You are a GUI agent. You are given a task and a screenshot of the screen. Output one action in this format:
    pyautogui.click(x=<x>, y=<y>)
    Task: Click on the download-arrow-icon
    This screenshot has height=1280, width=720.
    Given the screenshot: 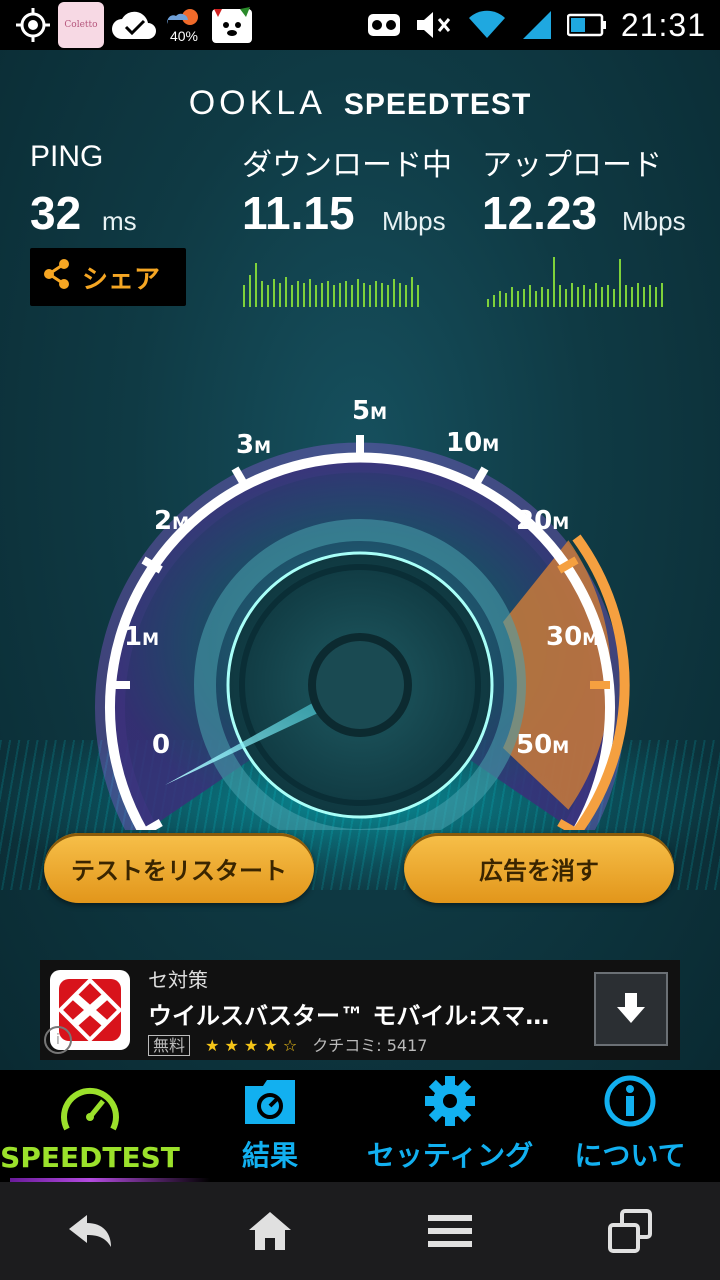 What is the action you would take?
    pyautogui.click(x=631, y=1008)
    